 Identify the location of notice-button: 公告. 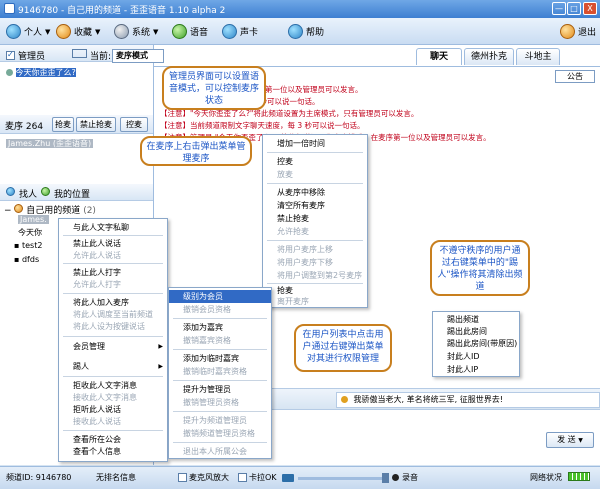
(575, 76).